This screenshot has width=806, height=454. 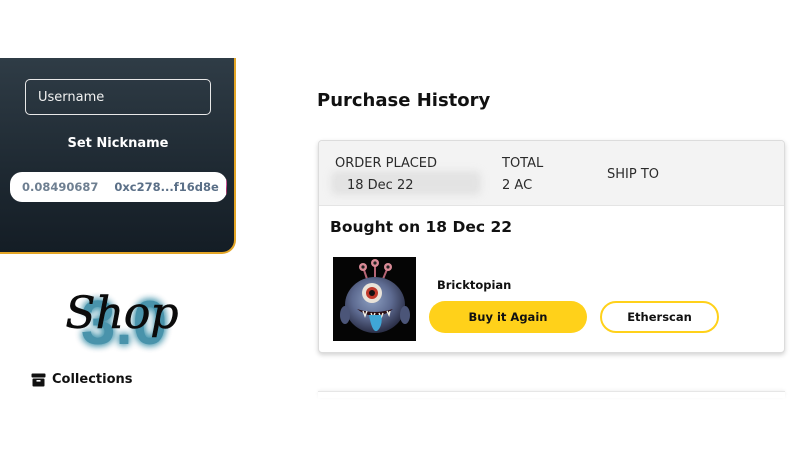 I want to click on set-nickname-button: Set Nickname, so click(x=118, y=143).